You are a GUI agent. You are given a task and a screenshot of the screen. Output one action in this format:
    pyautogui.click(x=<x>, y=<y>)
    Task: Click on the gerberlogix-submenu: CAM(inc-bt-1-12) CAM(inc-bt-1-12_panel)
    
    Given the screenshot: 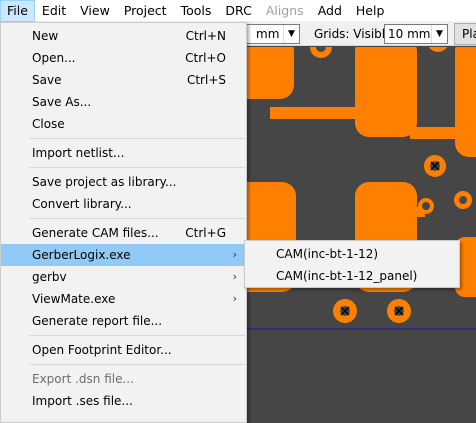 What is the action you would take?
    pyautogui.click(x=352, y=264)
    